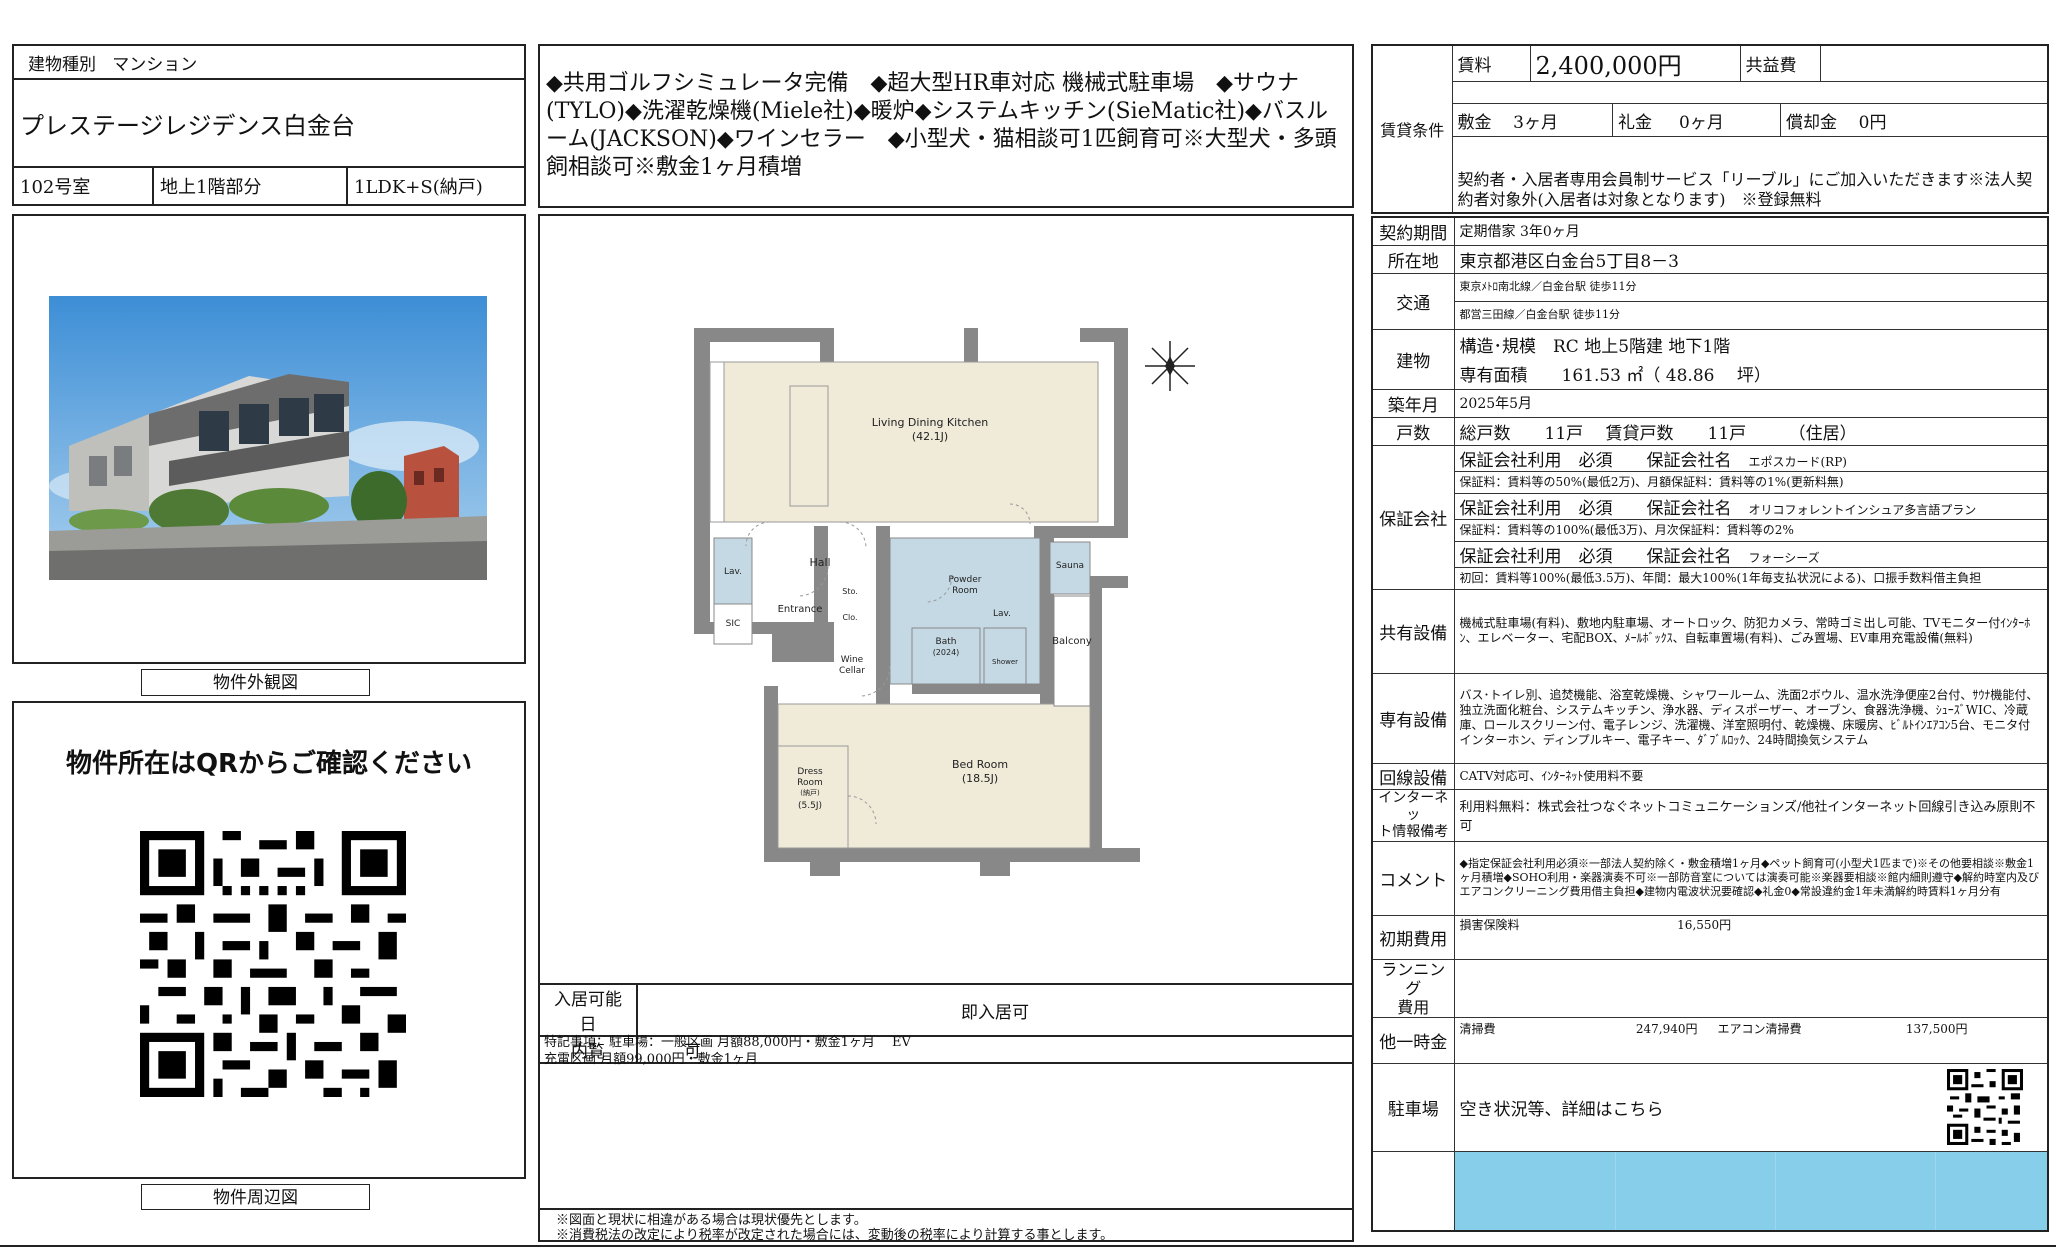 This screenshot has height=1248, width=2056. What do you see at coordinates (255, 682) in the screenshot?
I see `exterior-photo-caption: 物件外観図` at bounding box center [255, 682].